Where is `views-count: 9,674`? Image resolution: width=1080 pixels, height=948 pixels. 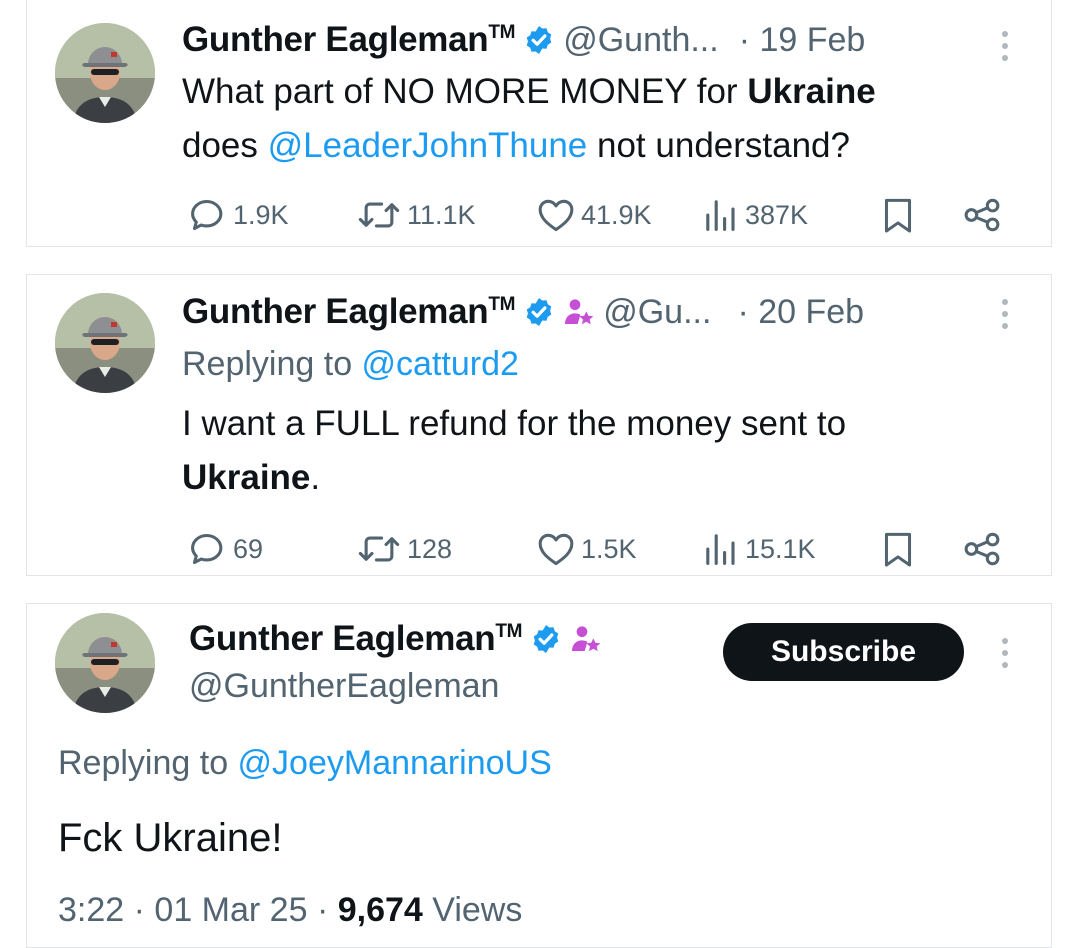
views-count: 9,674 is located at coordinates (380, 910).